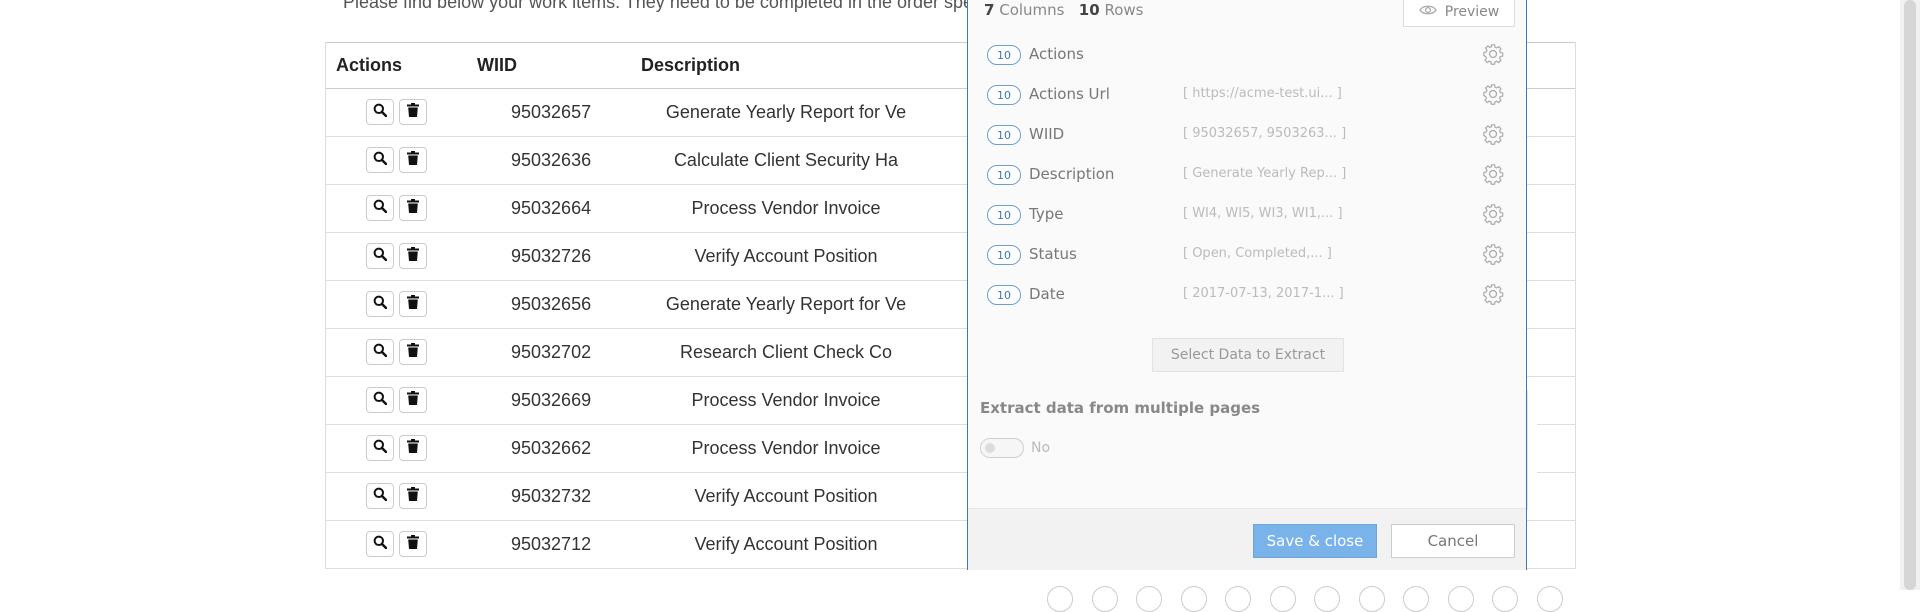 The width and height of the screenshot is (1920, 612). What do you see at coordinates (1069, 94) in the screenshot?
I see `column-name: Actions Url` at bounding box center [1069, 94].